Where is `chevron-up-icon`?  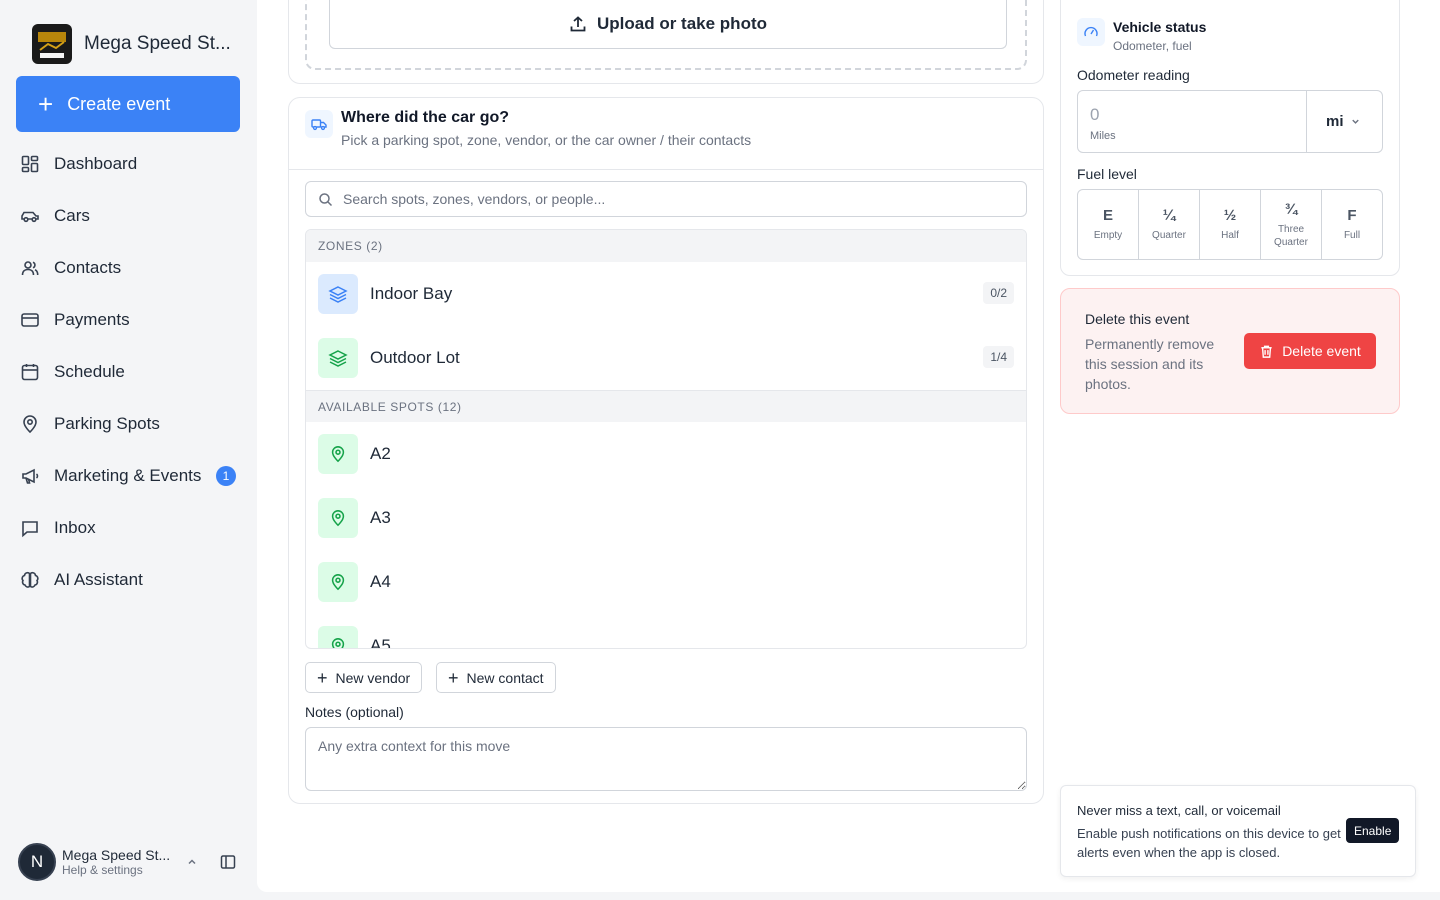
chevron-up-icon is located at coordinates (192, 862).